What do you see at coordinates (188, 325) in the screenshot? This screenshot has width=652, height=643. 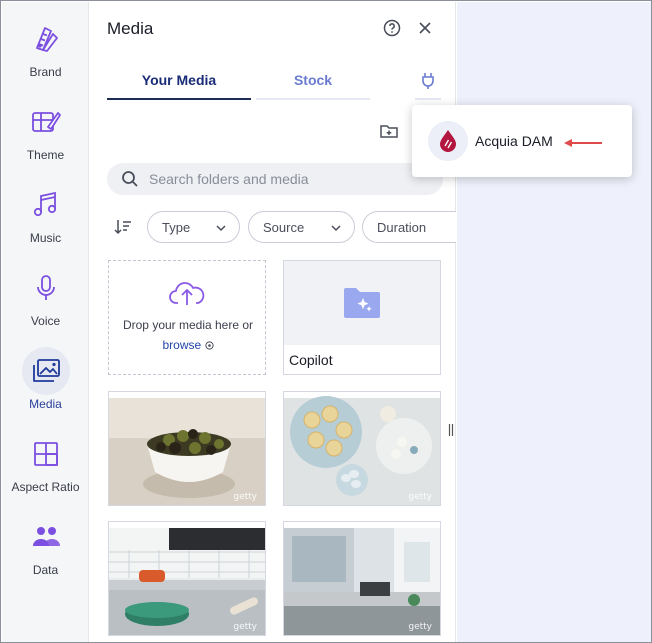 I see `dropzone-text: Drop your media here or` at bounding box center [188, 325].